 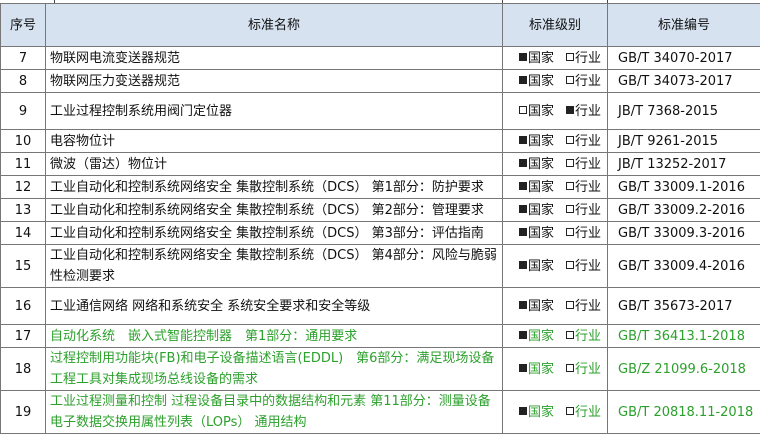 What do you see at coordinates (23, 412) in the screenshot?
I see `cell-seq: 19` at bounding box center [23, 412].